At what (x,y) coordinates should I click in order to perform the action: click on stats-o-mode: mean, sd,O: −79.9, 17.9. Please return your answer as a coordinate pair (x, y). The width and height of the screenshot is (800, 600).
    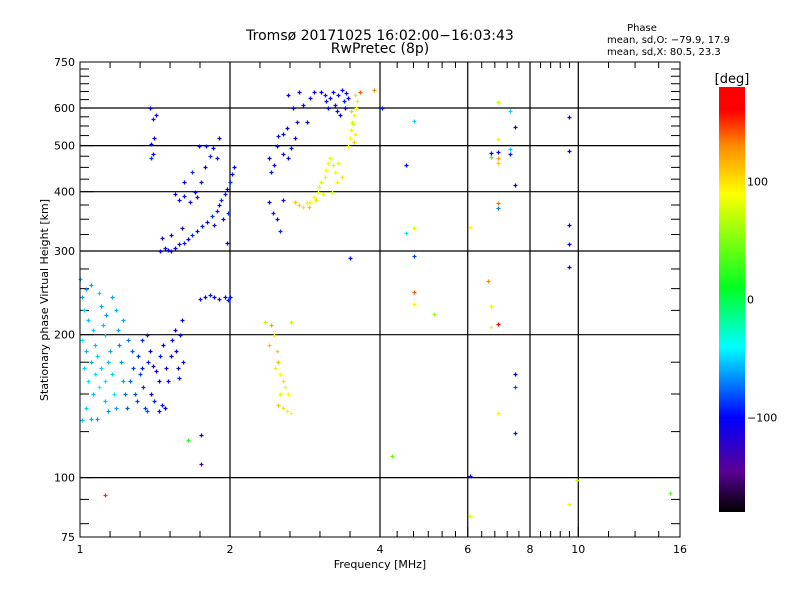
    Looking at the image, I should click on (668, 40).